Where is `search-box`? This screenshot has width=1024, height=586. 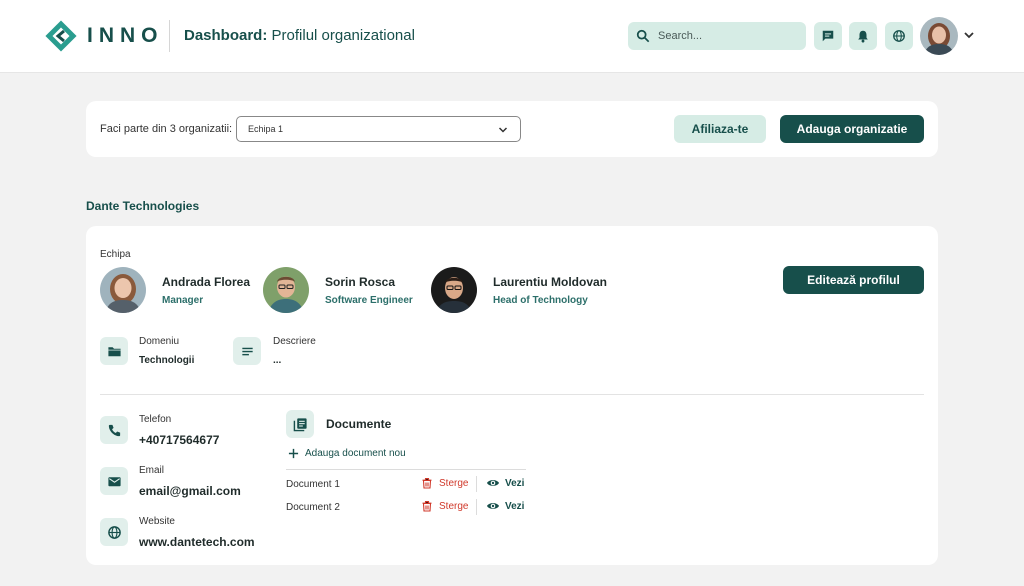
search-box is located at coordinates (717, 36).